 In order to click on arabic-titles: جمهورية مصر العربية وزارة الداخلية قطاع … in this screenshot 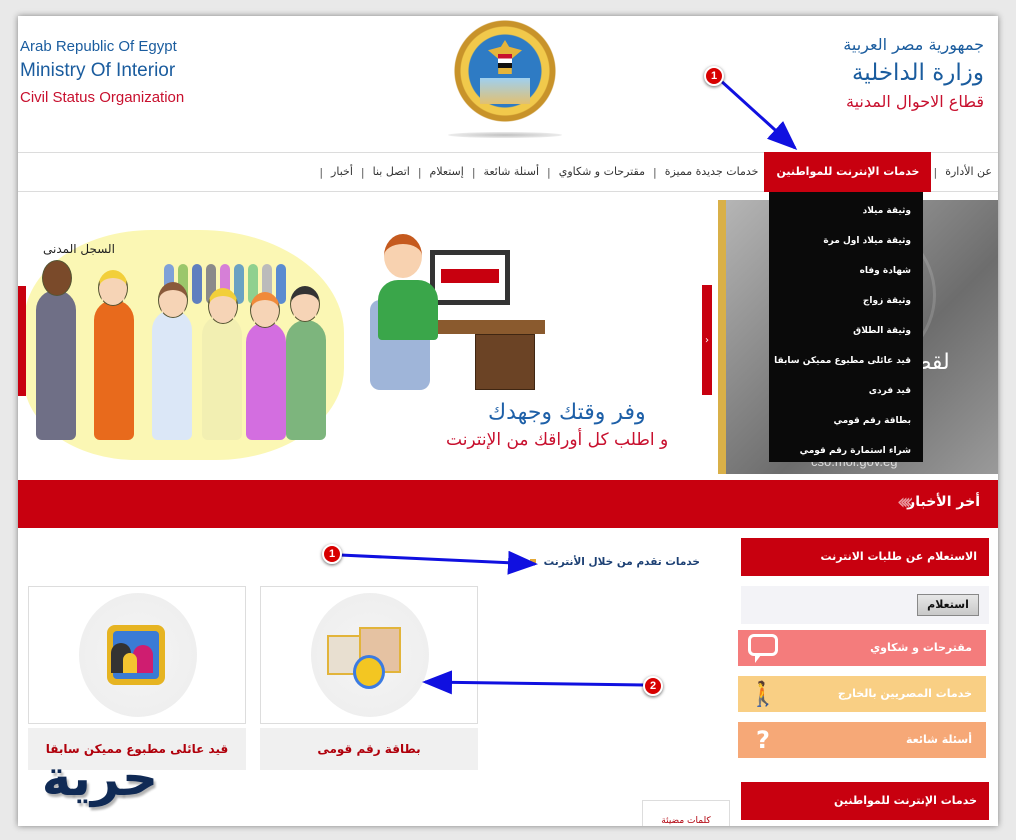, I will do `click(913, 74)`.